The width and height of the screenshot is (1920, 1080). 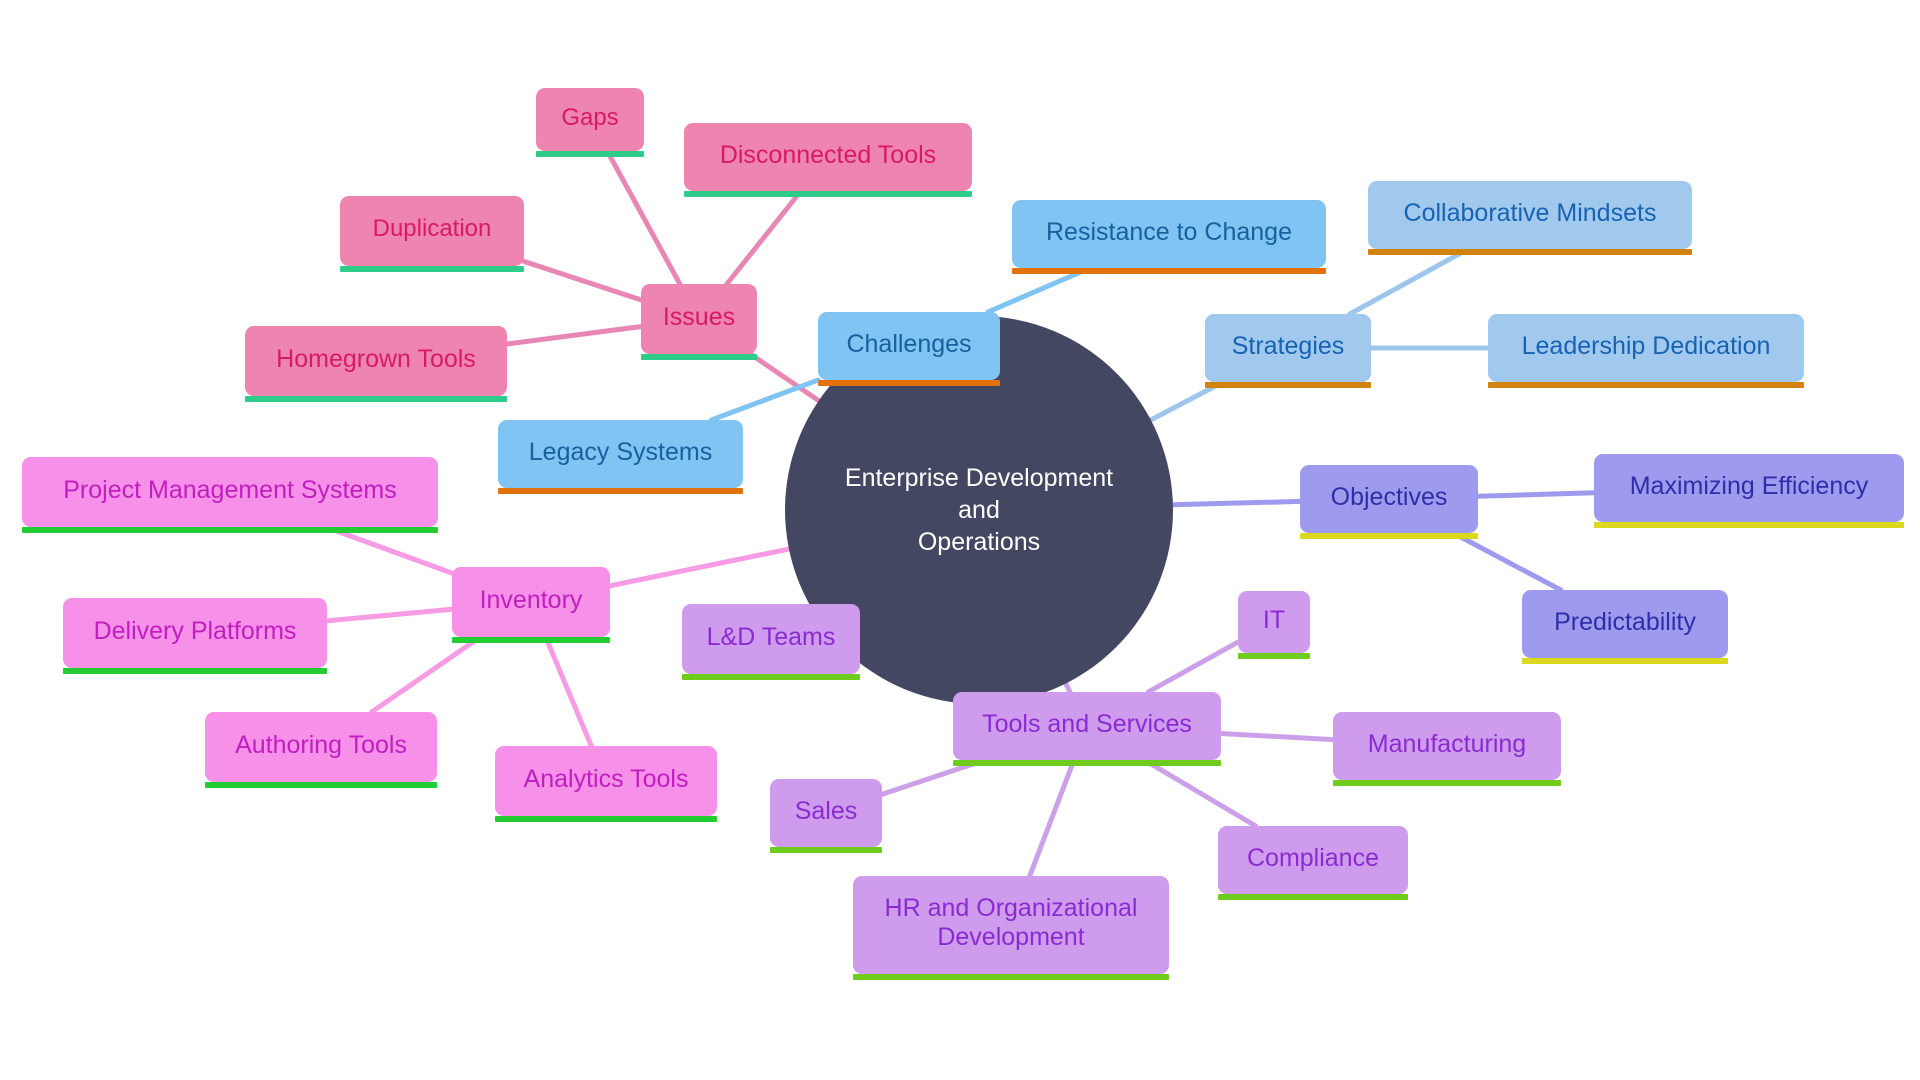 What do you see at coordinates (1288, 345) in the screenshot?
I see `mindmap-node-label: Strategies` at bounding box center [1288, 345].